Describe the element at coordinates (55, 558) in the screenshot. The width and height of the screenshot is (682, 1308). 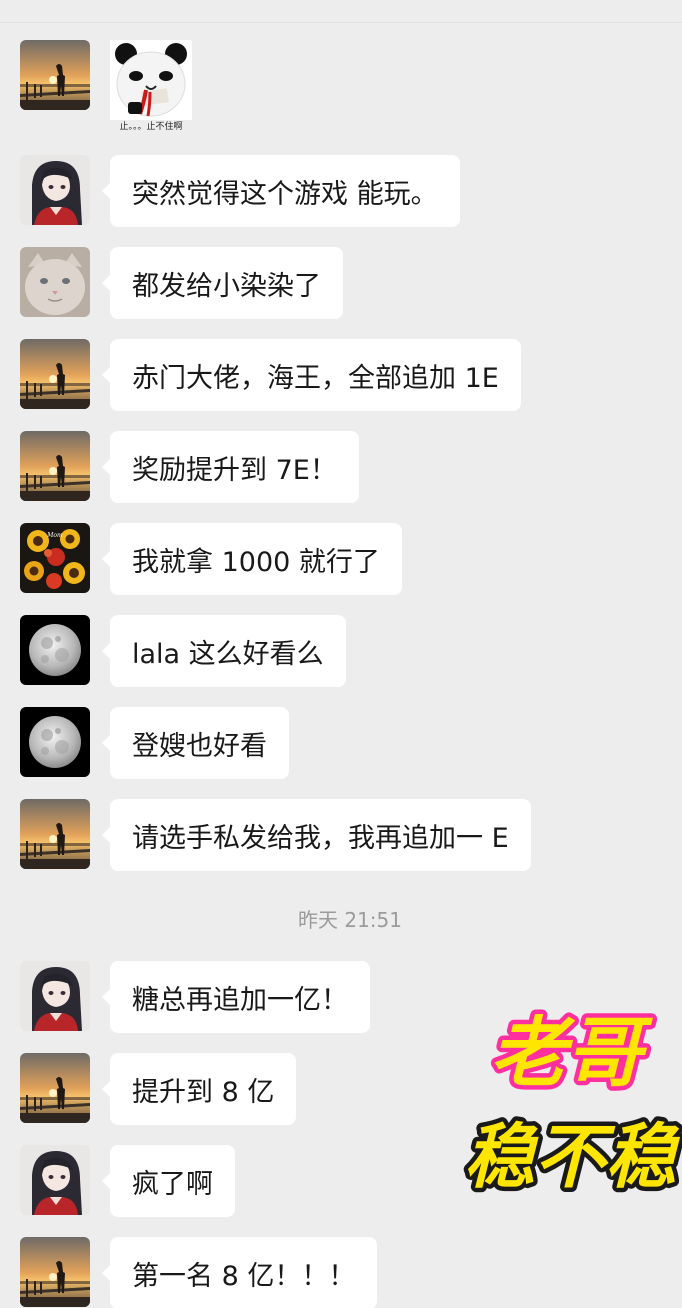
I see `sunflower-avatar` at that location.